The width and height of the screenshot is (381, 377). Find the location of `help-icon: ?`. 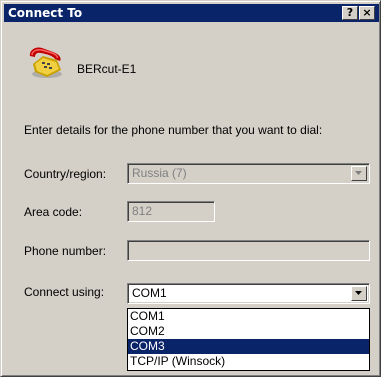

help-icon: ? is located at coordinates (350, 12).